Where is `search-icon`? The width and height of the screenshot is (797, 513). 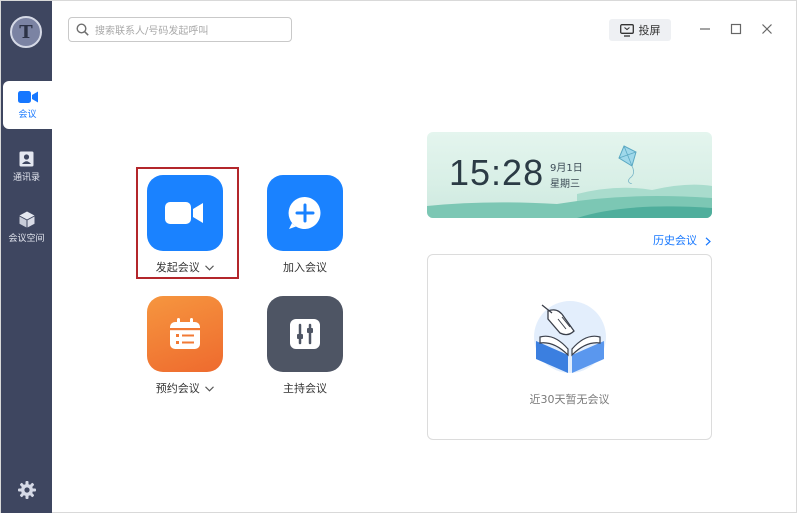
search-icon is located at coordinates (82, 29).